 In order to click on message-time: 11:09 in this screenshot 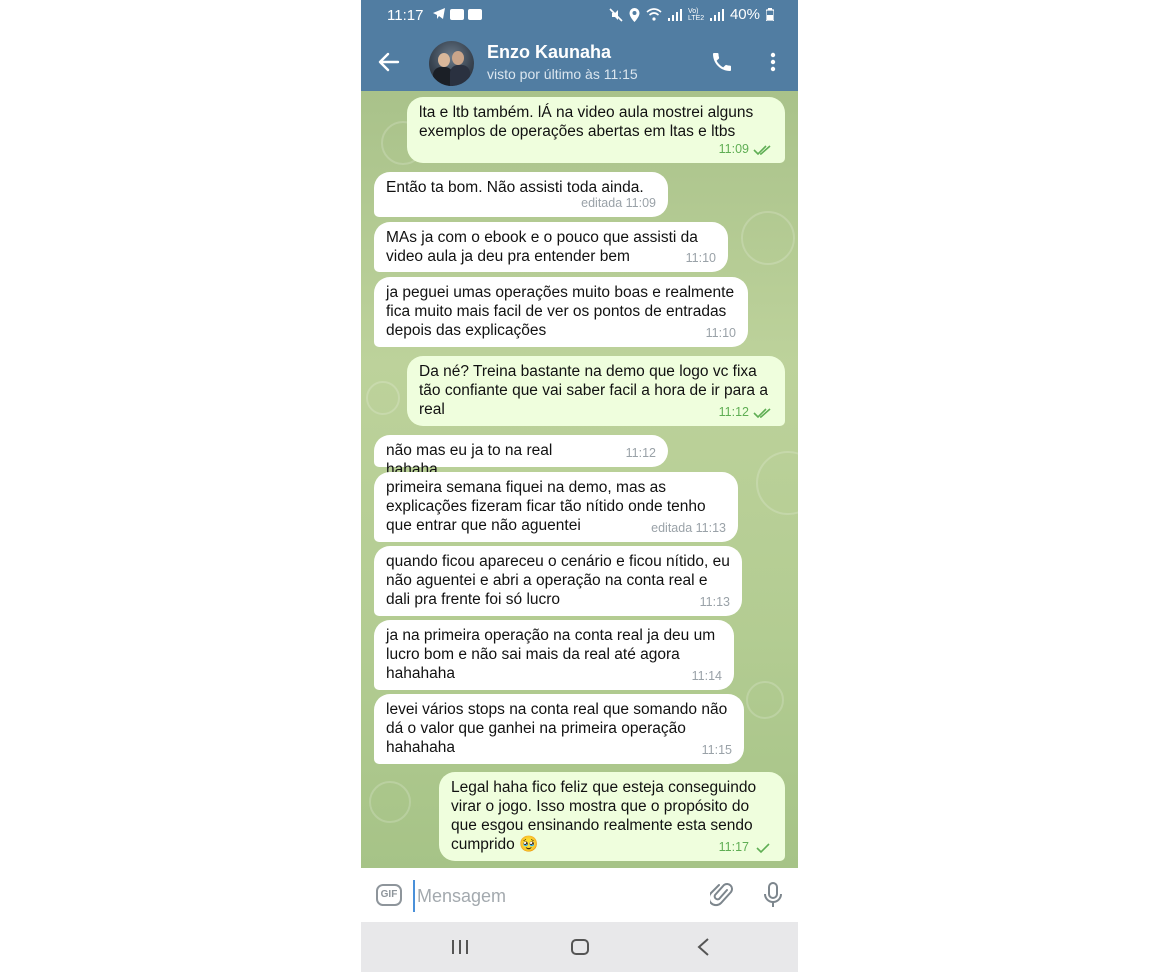, I will do `click(733, 149)`.